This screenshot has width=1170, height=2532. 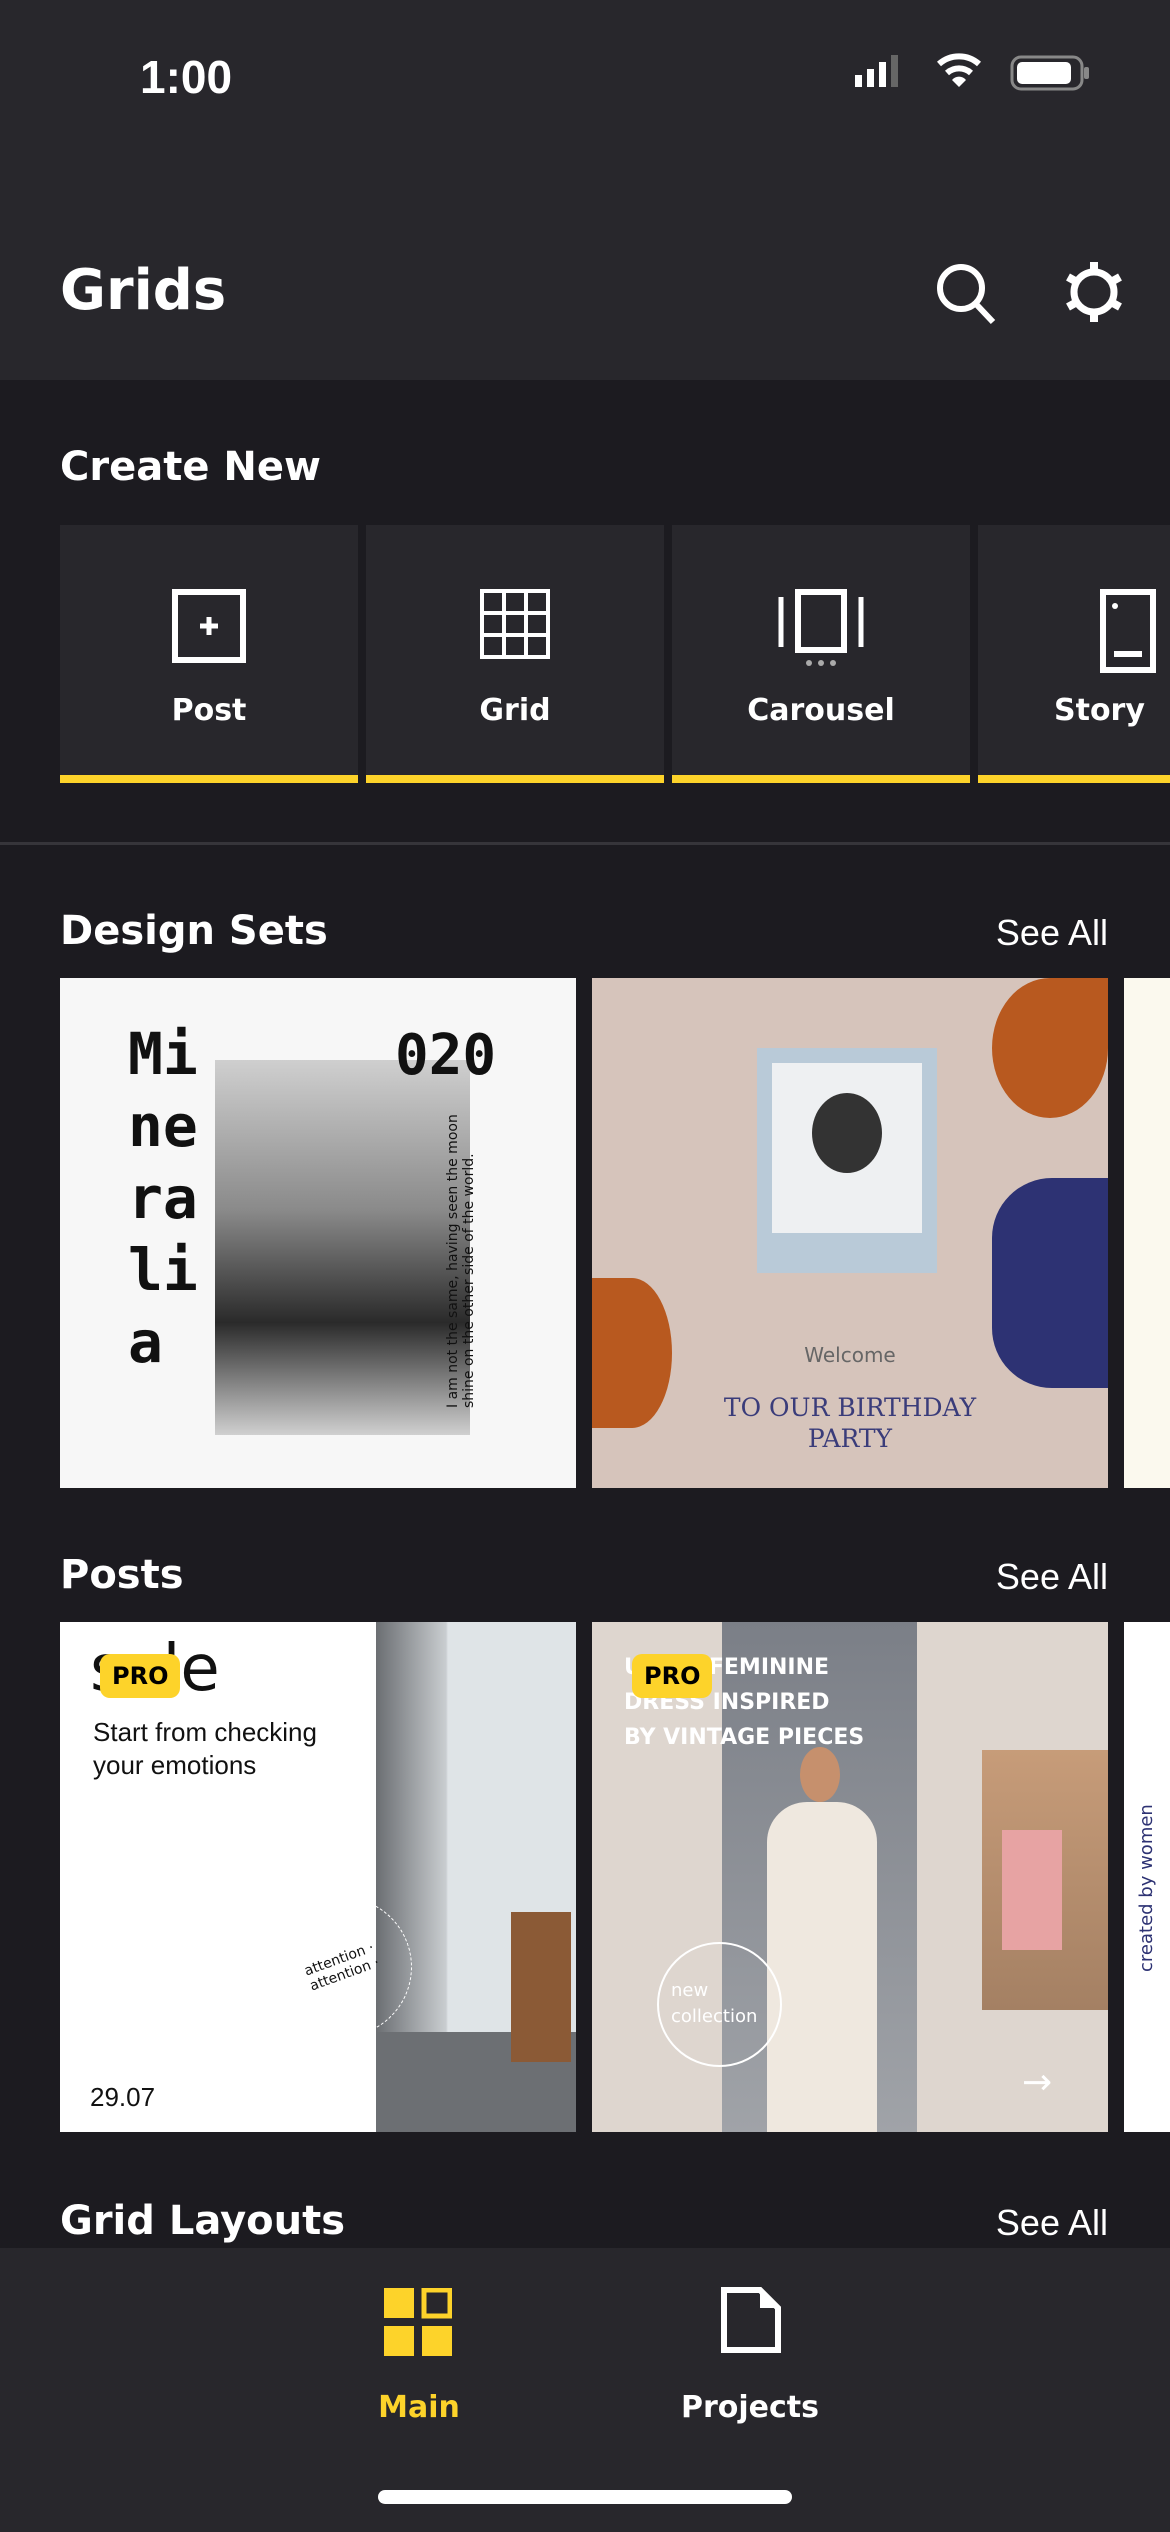 I want to click on story-icon, so click(x=1128, y=631).